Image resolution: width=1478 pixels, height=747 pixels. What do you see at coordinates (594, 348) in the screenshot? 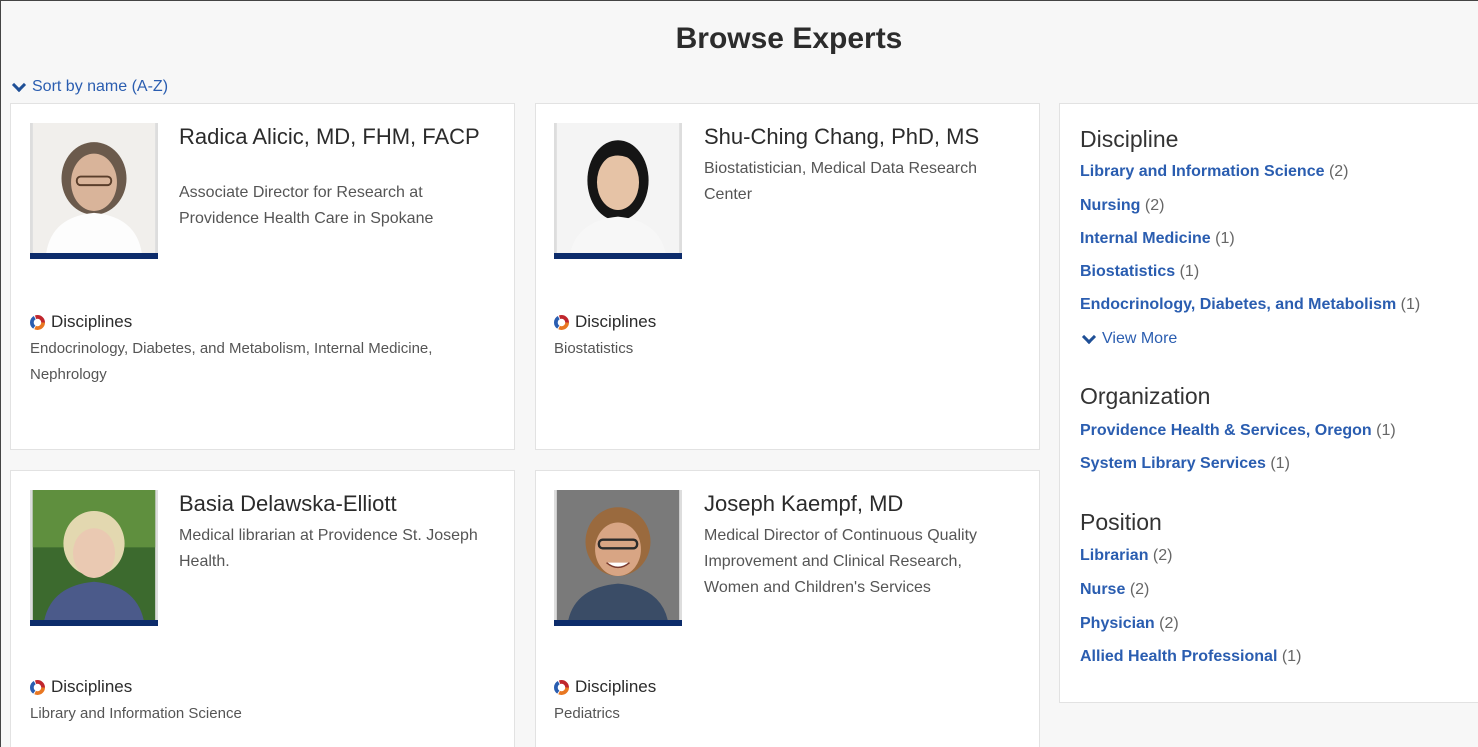
I see `disciplines-list: Biostatistics` at bounding box center [594, 348].